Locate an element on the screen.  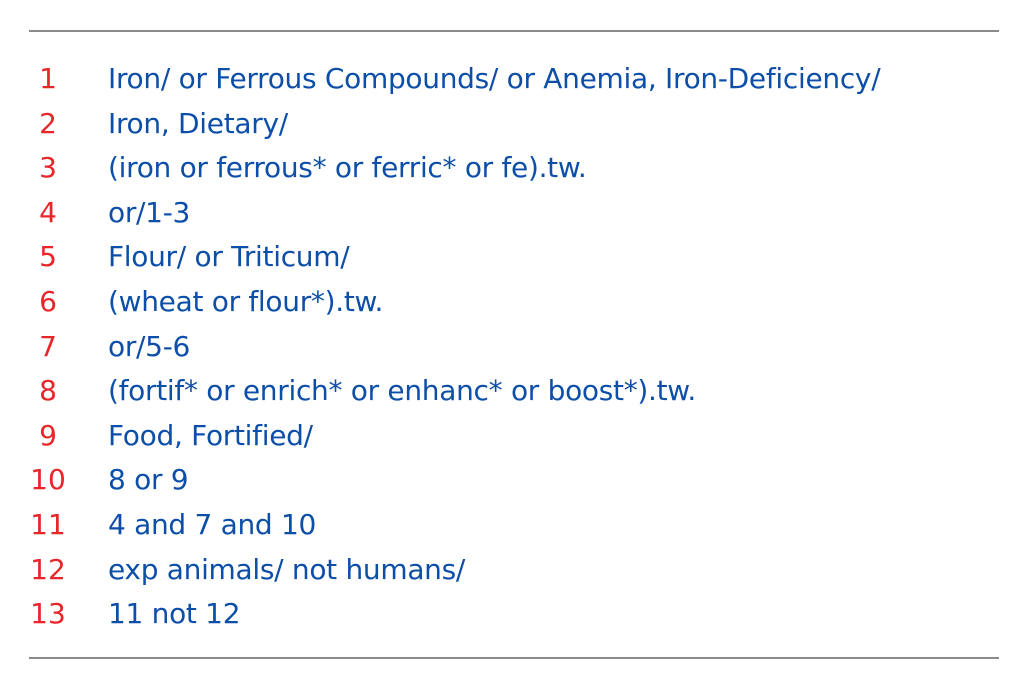
line-number: 7 is located at coordinates (48, 346).